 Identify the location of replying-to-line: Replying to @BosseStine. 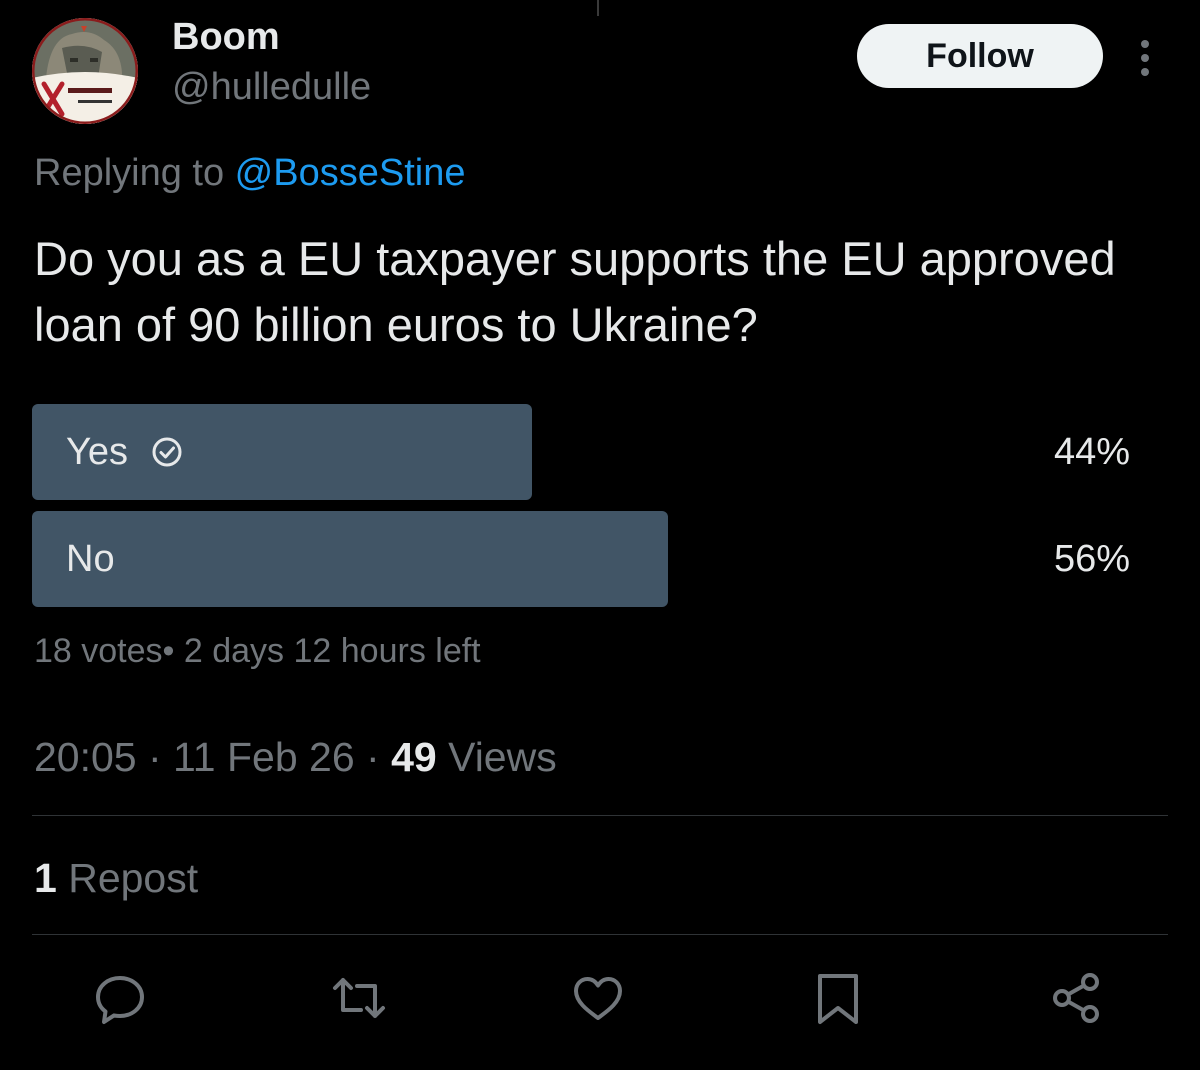
(249, 173).